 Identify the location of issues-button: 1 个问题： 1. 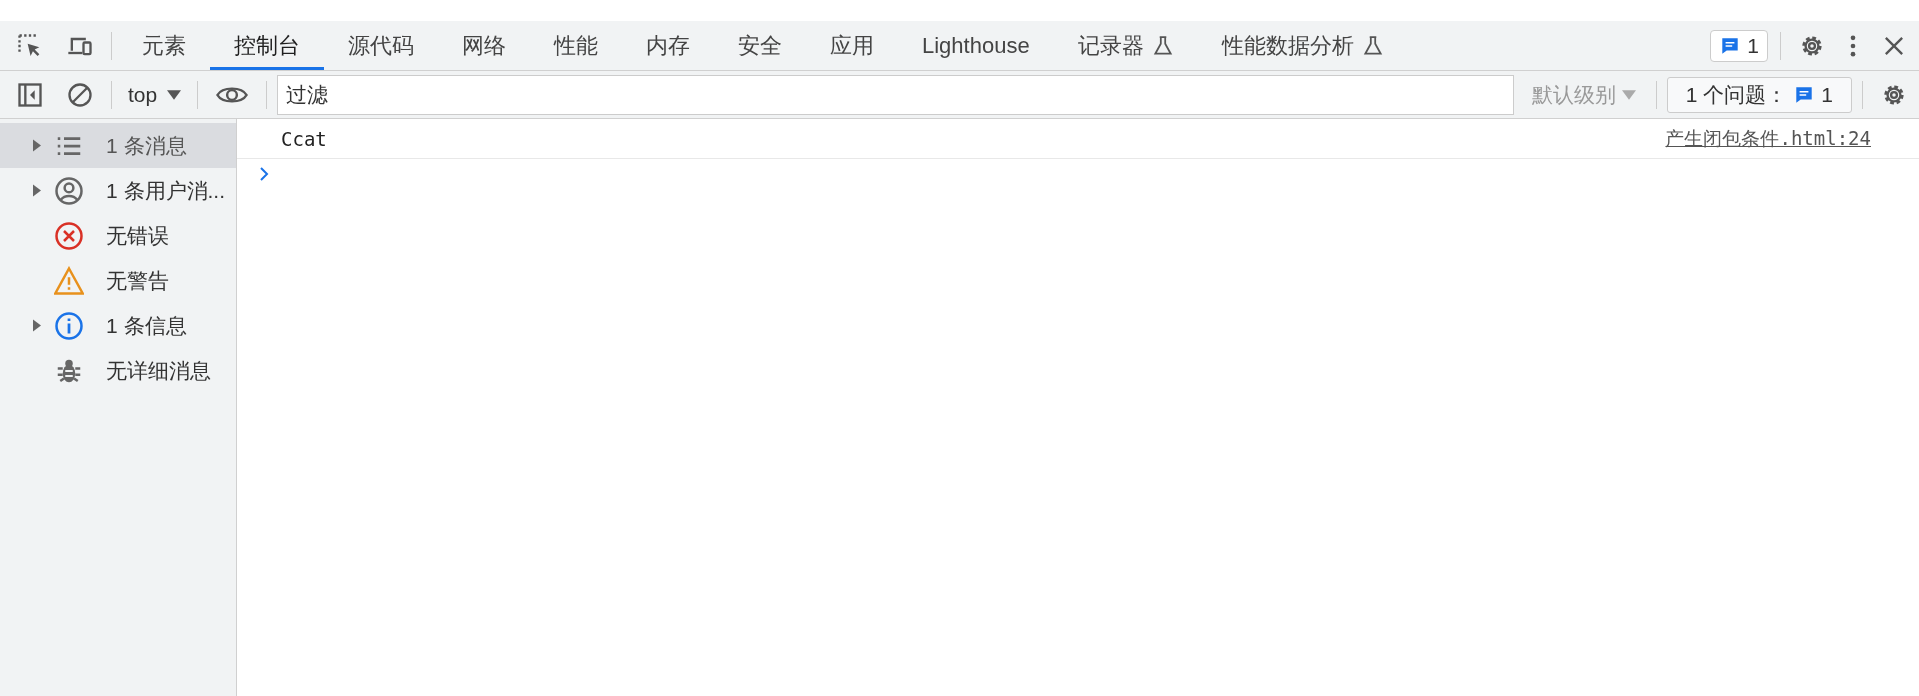
(1759, 94).